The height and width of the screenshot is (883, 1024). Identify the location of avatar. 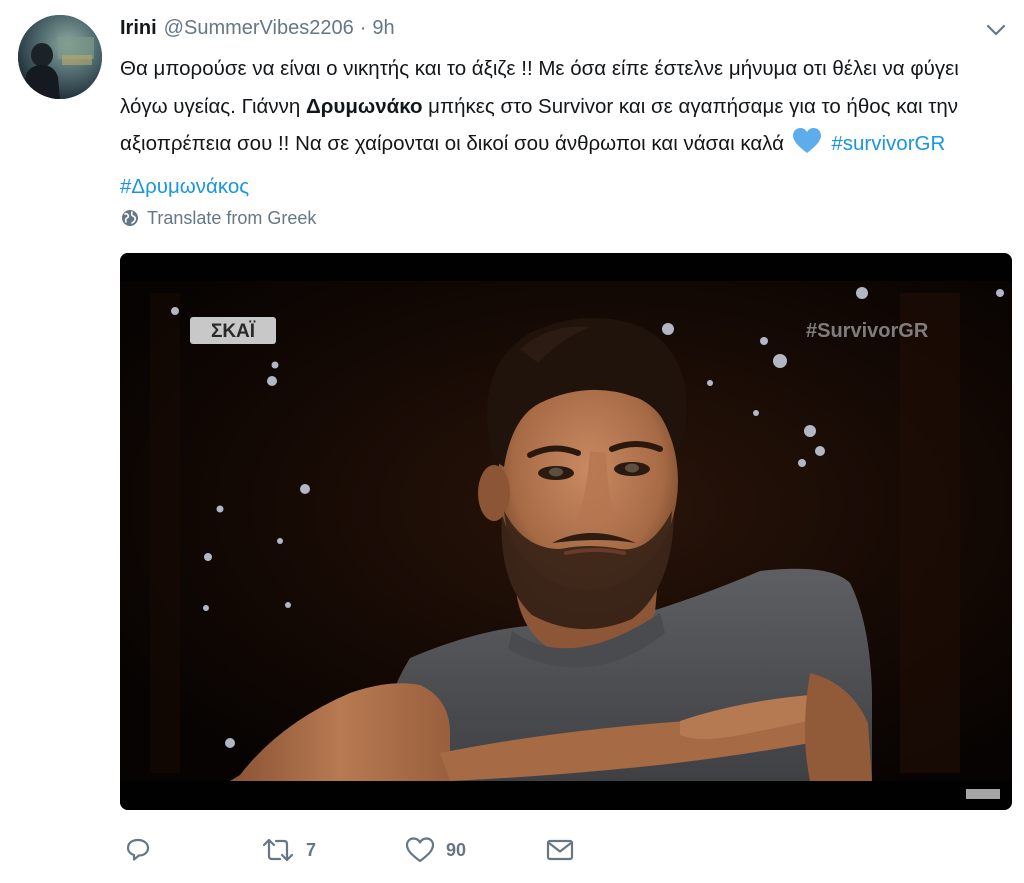
(60, 57).